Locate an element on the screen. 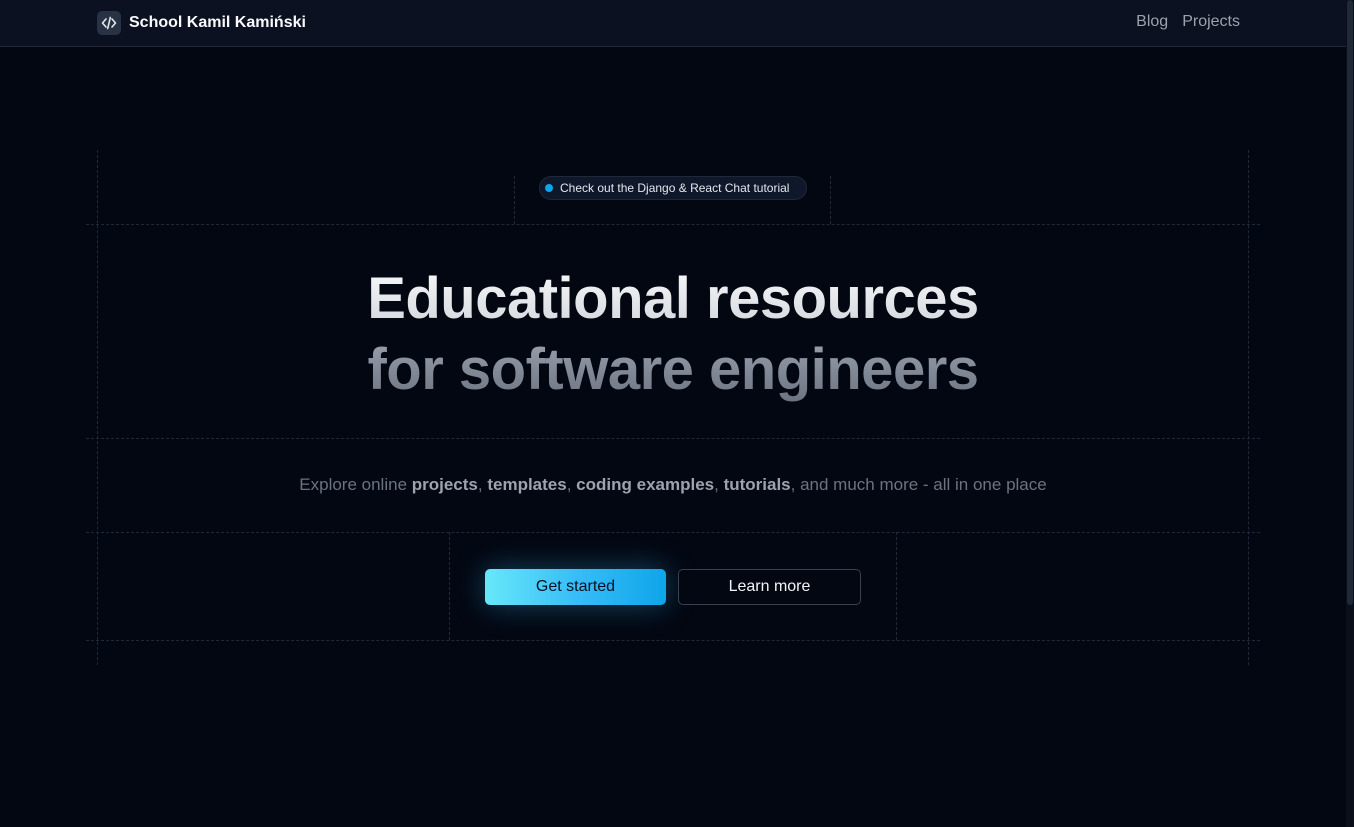 The width and height of the screenshot is (1354, 827). hero-title-line-2: for software engineers is located at coordinates (673, 369).